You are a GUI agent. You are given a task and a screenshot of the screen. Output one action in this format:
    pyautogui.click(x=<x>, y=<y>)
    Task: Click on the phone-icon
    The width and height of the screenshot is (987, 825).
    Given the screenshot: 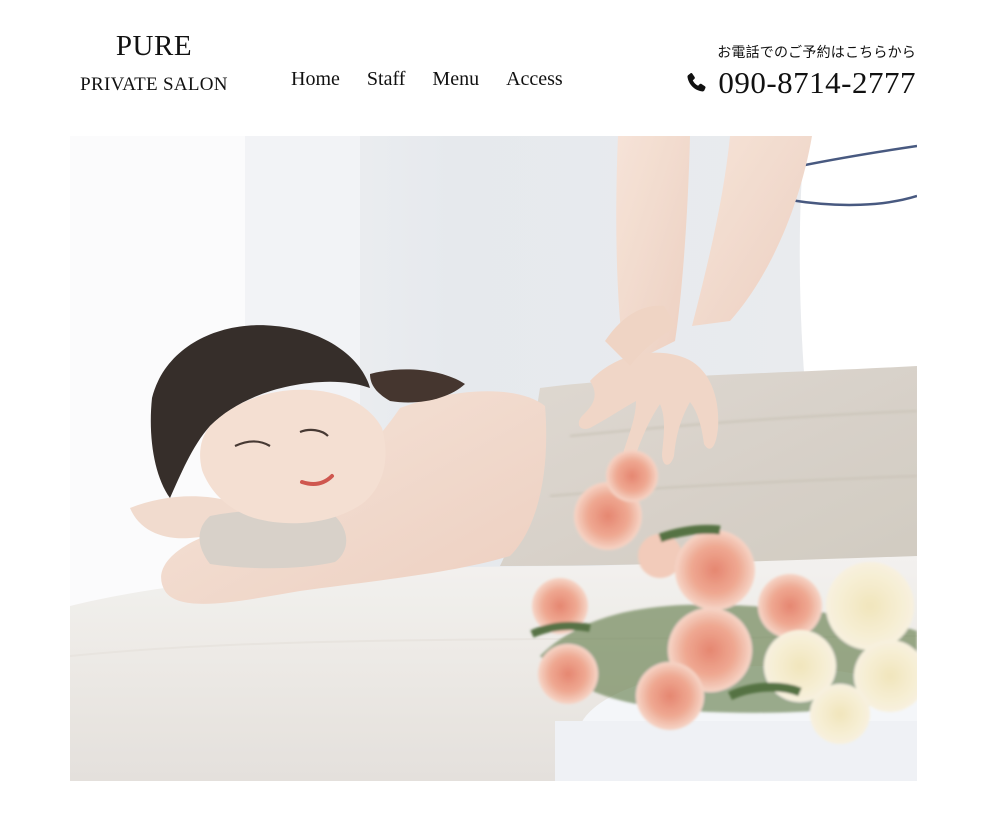 What is the action you would take?
    pyautogui.click(x=696, y=83)
    